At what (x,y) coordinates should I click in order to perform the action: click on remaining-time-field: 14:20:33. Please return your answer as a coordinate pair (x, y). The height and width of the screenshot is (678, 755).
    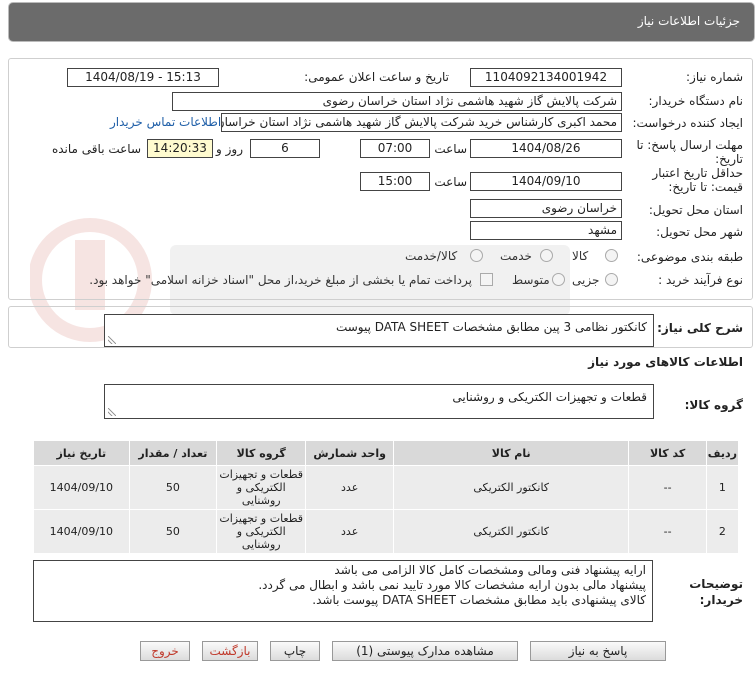
    Looking at the image, I should click on (180, 148).